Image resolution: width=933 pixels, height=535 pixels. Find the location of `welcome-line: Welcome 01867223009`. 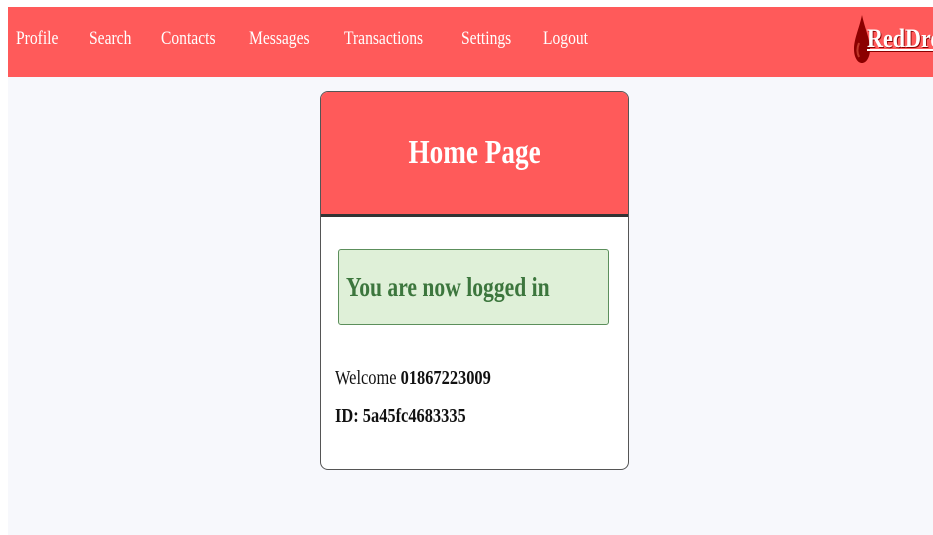

welcome-line: Welcome 01867223009 is located at coordinates (413, 378).